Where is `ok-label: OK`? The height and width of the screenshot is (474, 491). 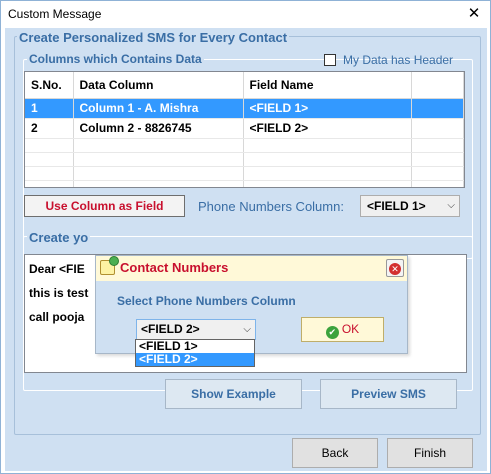 ok-label: OK is located at coordinates (350, 329).